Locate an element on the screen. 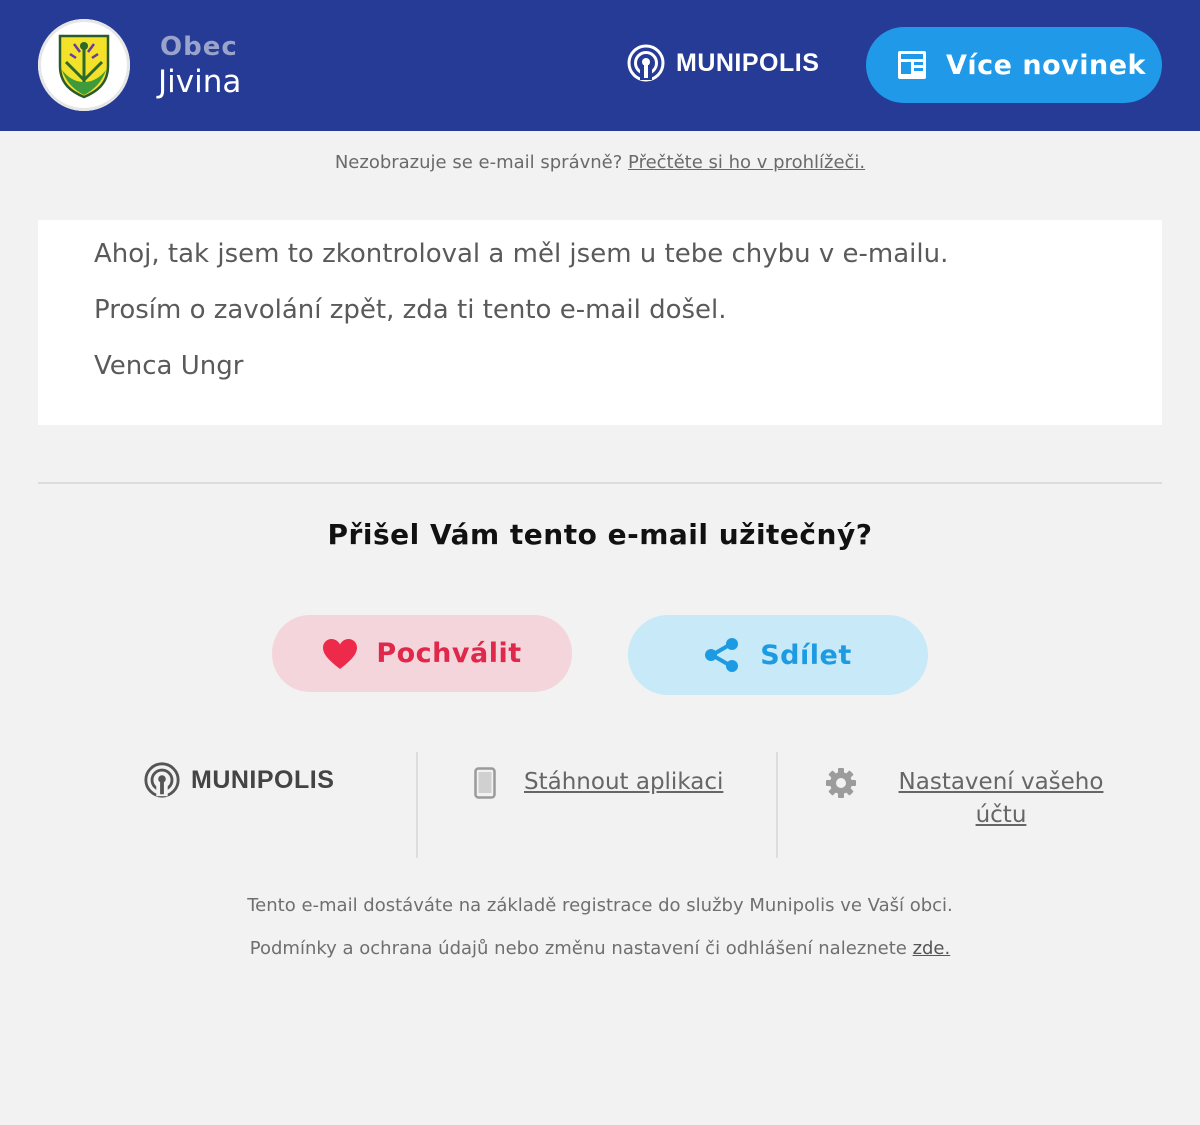 The width and height of the screenshot is (1200, 1125). footer-munipolis-logo: MUNIPOLIS is located at coordinates (238, 780).